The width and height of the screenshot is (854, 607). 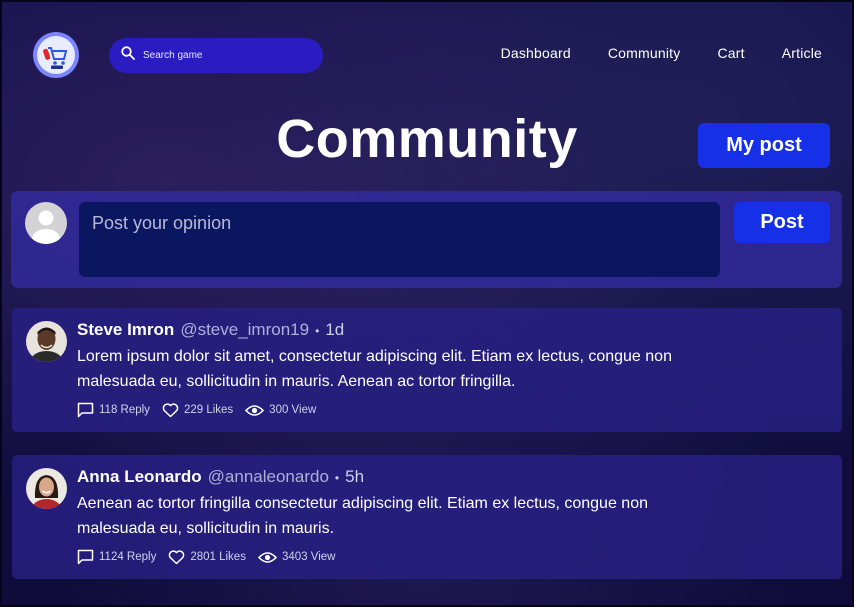 What do you see at coordinates (228, 55) in the screenshot?
I see `search-input` at bounding box center [228, 55].